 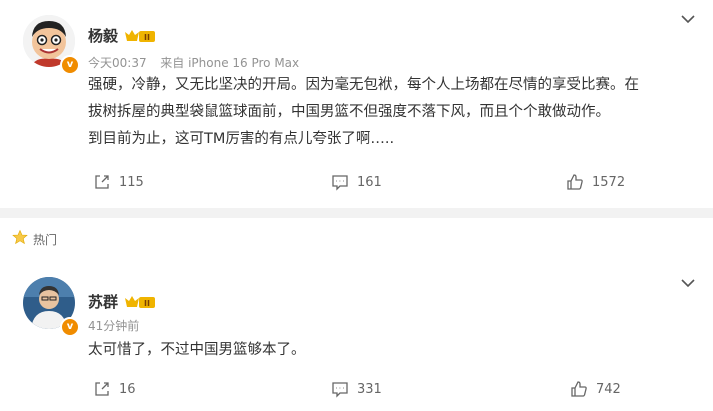 What do you see at coordinates (369, 182) in the screenshot?
I see `comment-count: 161` at bounding box center [369, 182].